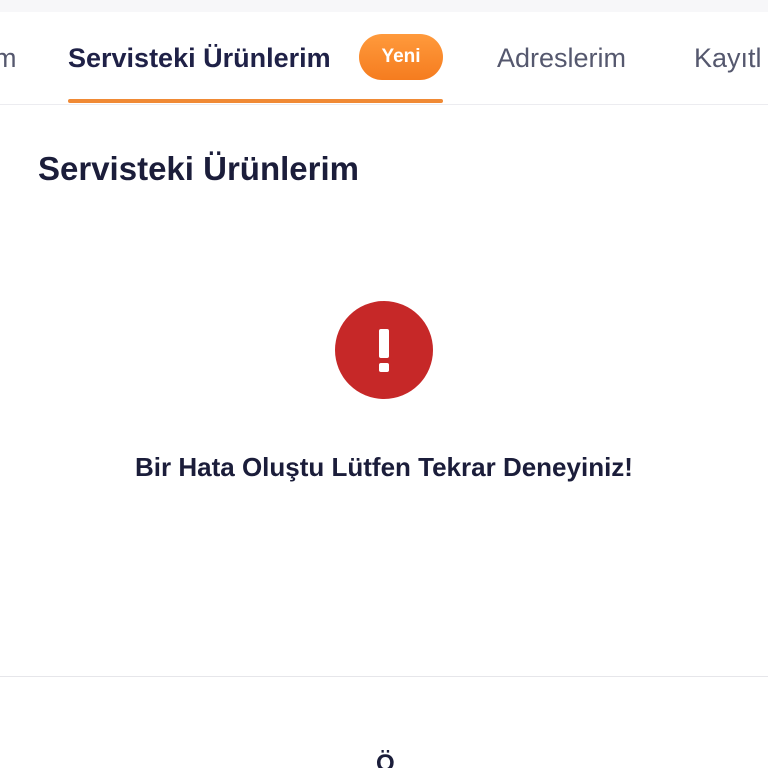 This screenshot has height=768, width=768. I want to click on exclamation-icon-svg, so click(384, 350).